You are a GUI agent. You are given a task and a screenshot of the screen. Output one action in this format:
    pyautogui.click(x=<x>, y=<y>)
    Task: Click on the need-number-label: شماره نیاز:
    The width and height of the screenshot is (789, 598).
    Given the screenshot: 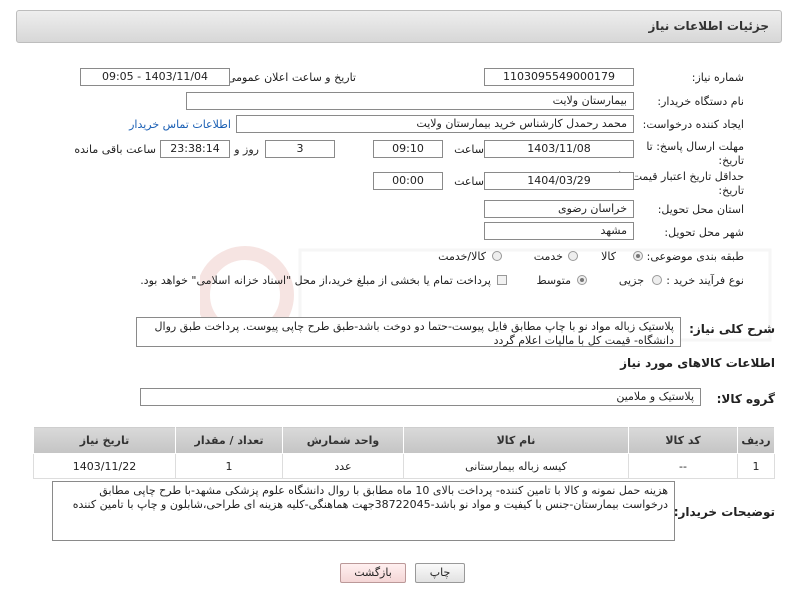 What is the action you would take?
    pyautogui.click(x=717, y=77)
    